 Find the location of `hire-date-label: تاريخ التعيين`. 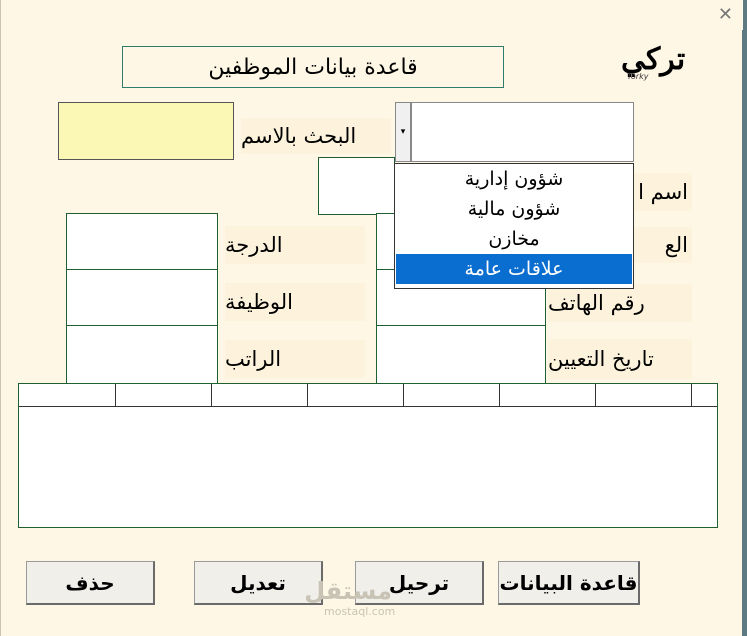

hire-date-label: تاريخ التعيين is located at coordinates (620, 359).